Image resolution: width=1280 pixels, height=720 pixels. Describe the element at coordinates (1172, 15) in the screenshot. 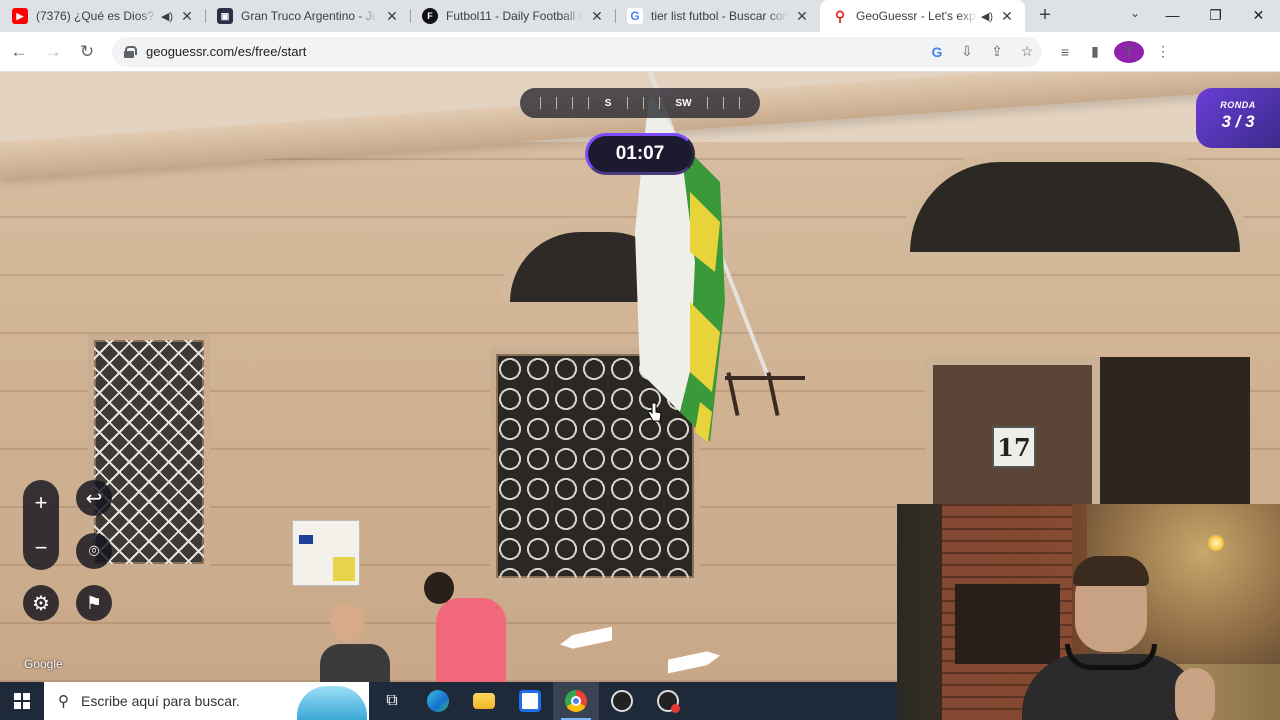

I see `minimize-icon: —` at that location.